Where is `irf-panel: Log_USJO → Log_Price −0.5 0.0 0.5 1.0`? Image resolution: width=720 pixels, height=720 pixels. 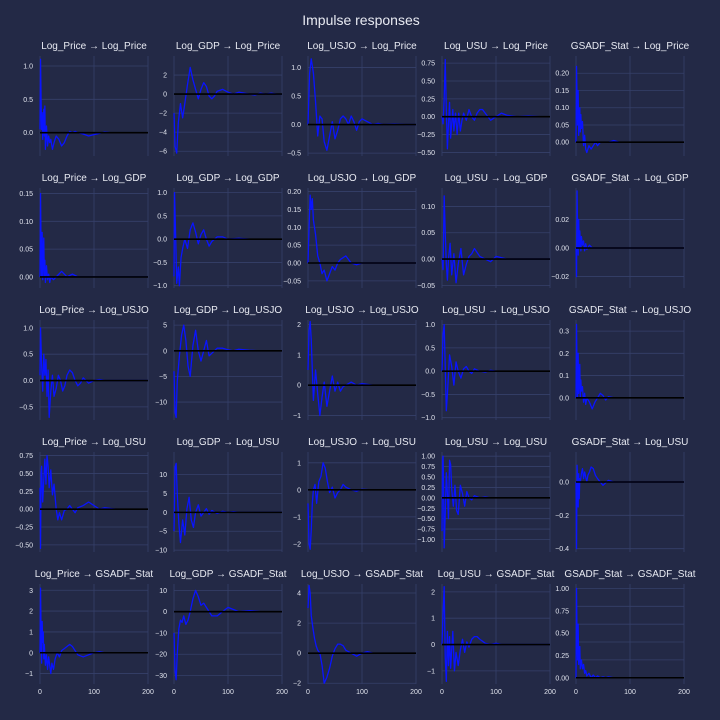 irf-panel: Log_USJO → Log_Price −0.5 0.0 0.5 1.0 is located at coordinates (352, 99).